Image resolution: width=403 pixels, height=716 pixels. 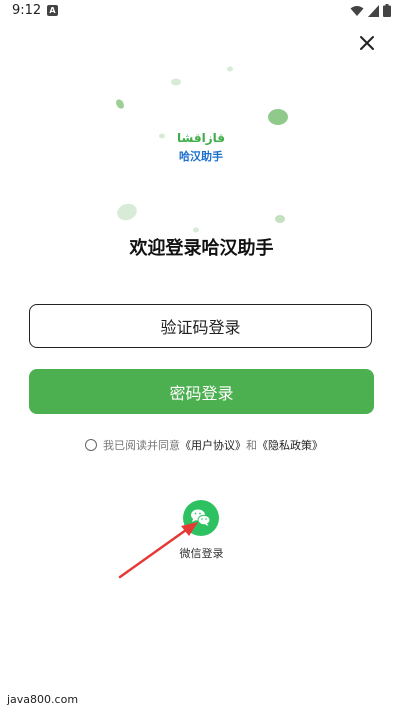 What do you see at coordinates (201, 553) in the screenshot?
I see `wechat-login-label: 微信登录` at bounding box center [201, 553].